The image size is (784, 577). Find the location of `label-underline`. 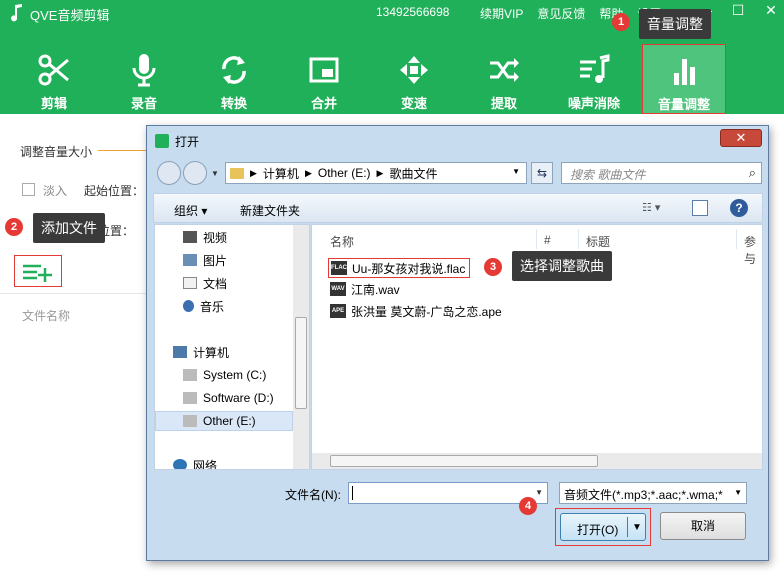

label-underline is located at coordinates (123, 150).